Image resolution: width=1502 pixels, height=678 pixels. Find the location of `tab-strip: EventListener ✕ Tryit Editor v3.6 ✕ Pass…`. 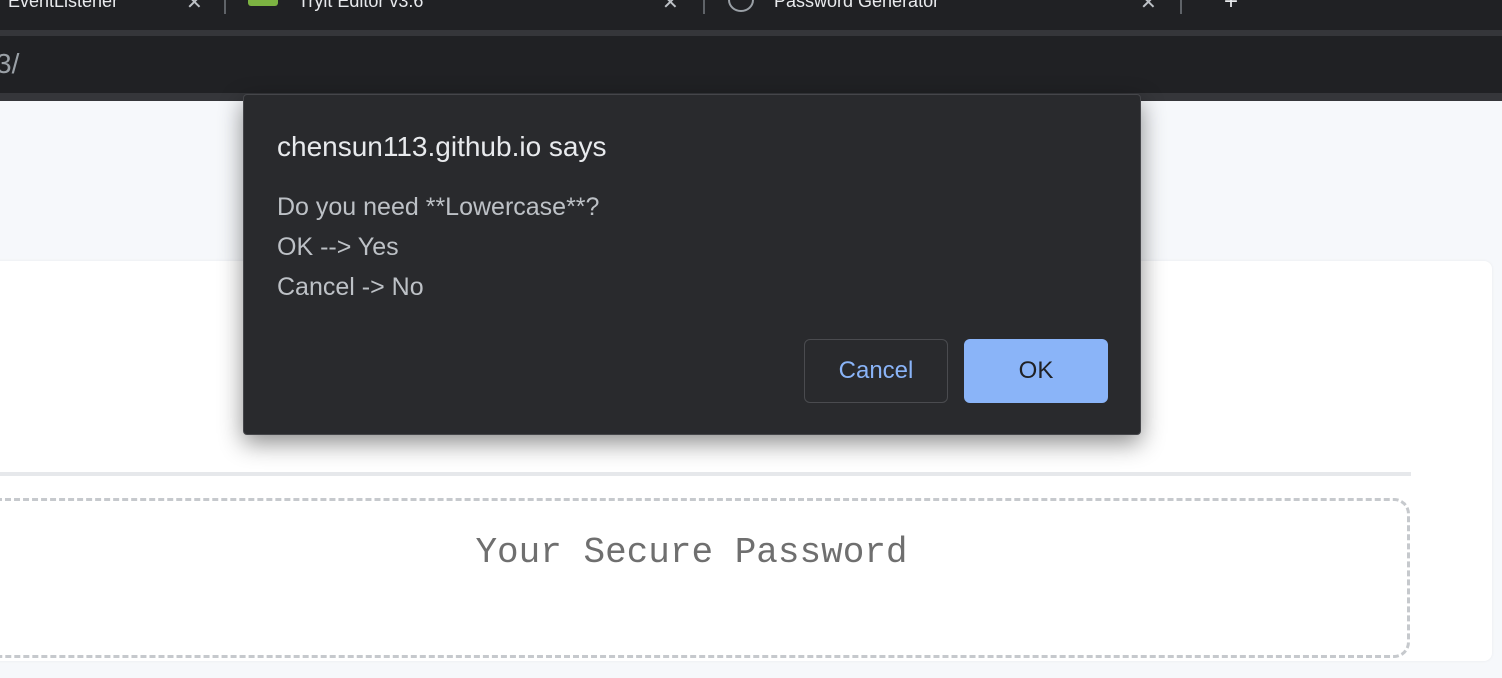

tab-strip: EventListener ✕ Tryit Editor v3.6 ✕ Pass… is located at coordinates (751, 15).